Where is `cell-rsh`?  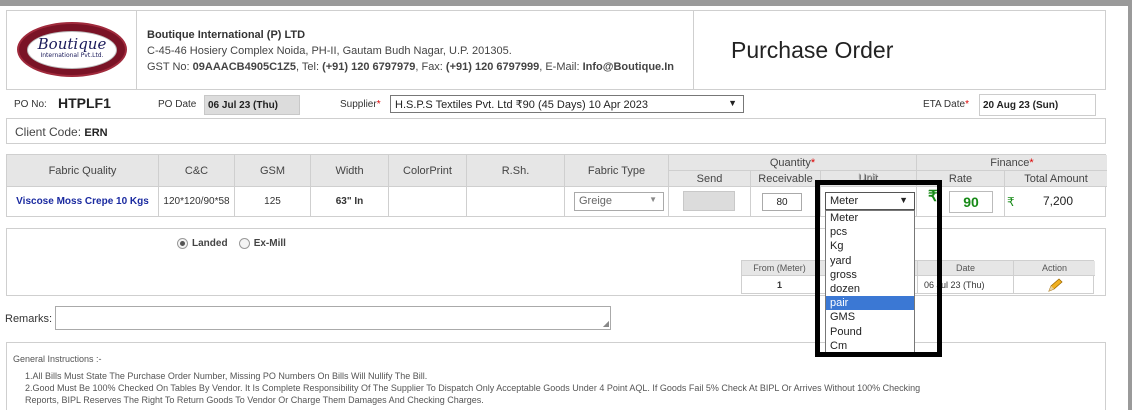
cell-rsh is located at coordinates (516, 201).